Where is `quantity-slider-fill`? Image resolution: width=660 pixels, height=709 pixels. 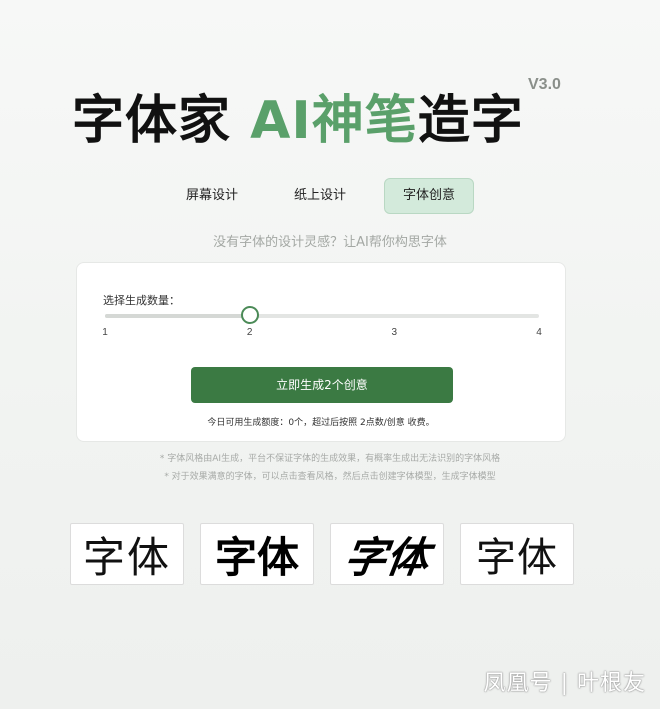 quantity-slider-fill is located at coordinates (177, 316).